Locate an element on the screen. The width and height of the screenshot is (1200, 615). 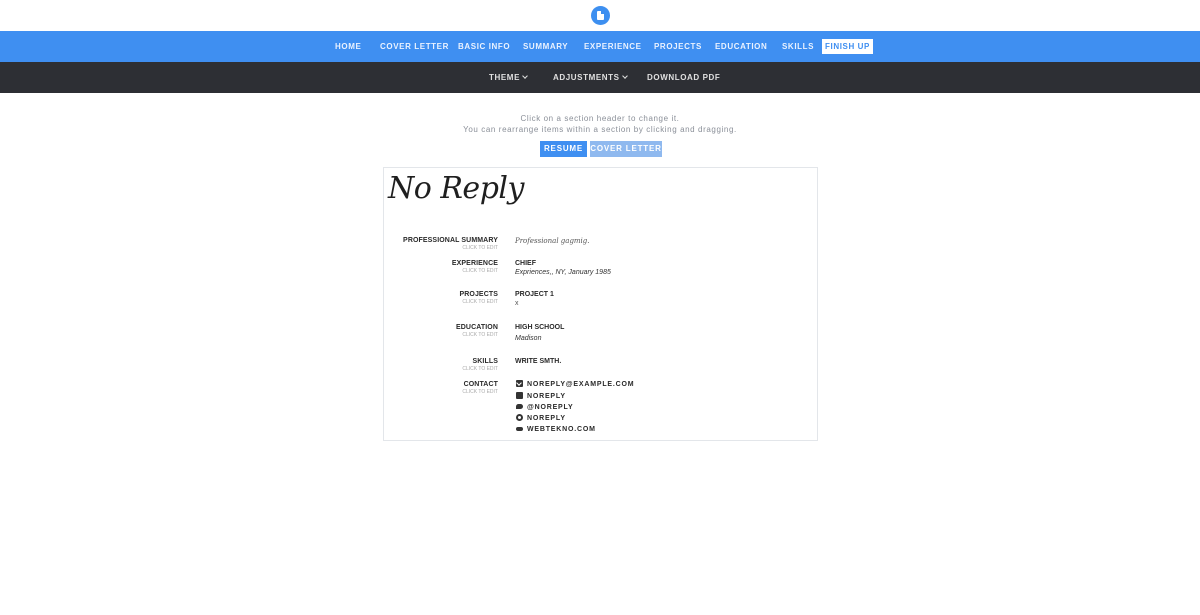
logo-bar is located at coordinates (600, 15).